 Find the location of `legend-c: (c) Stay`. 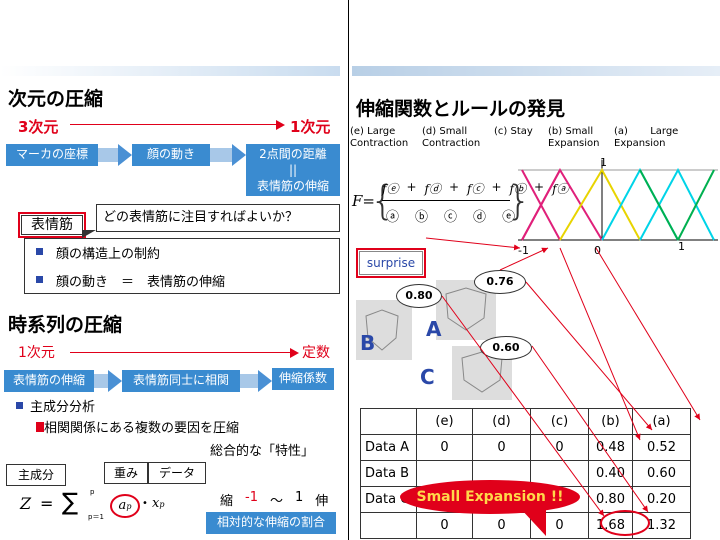

legend-c: (c) Stay is located at coordinates (513, 132).